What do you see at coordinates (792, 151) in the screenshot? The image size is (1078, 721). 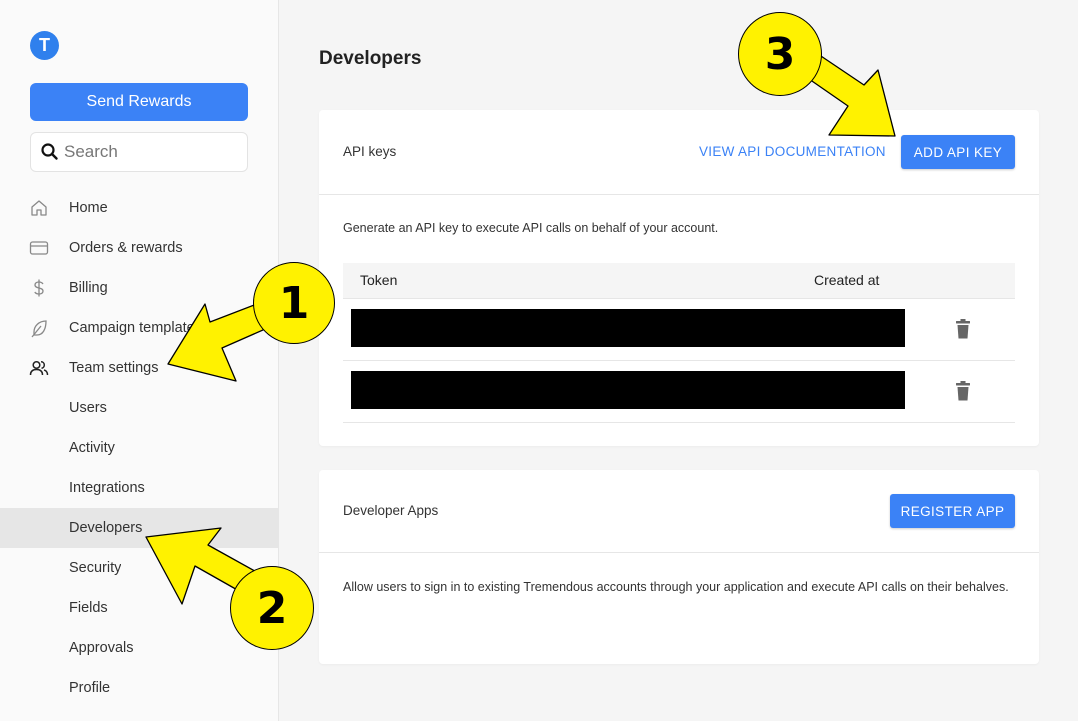 I see `view-api-documentation-link: VIEW API DOCUMENTATION` at bounding box center [792, 151].